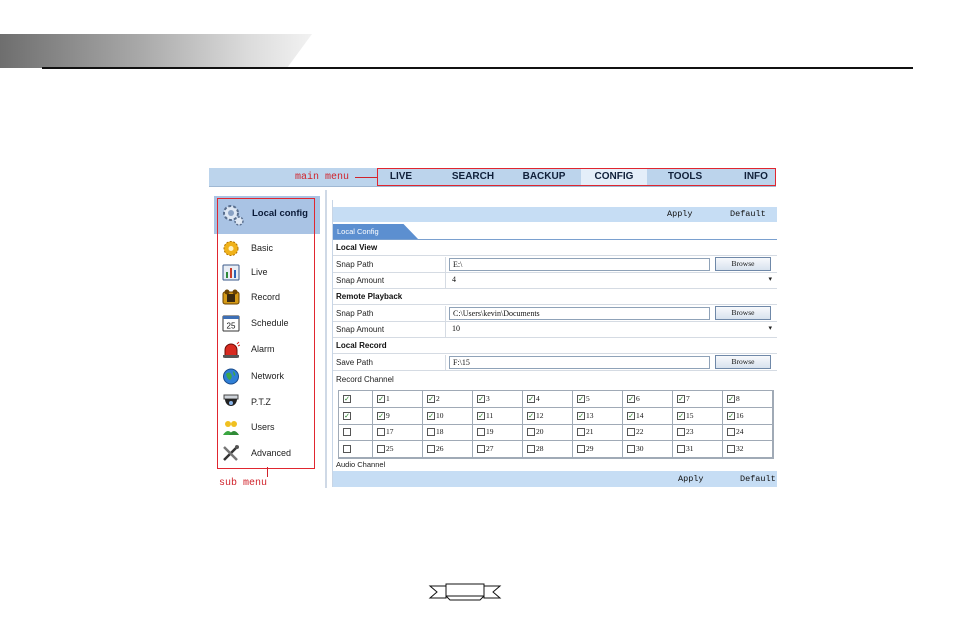  What do you see at coordinates (698, 416) in the screenshot?
I see `channel-cell: ✓ 15` at bounding box center [698, 416].